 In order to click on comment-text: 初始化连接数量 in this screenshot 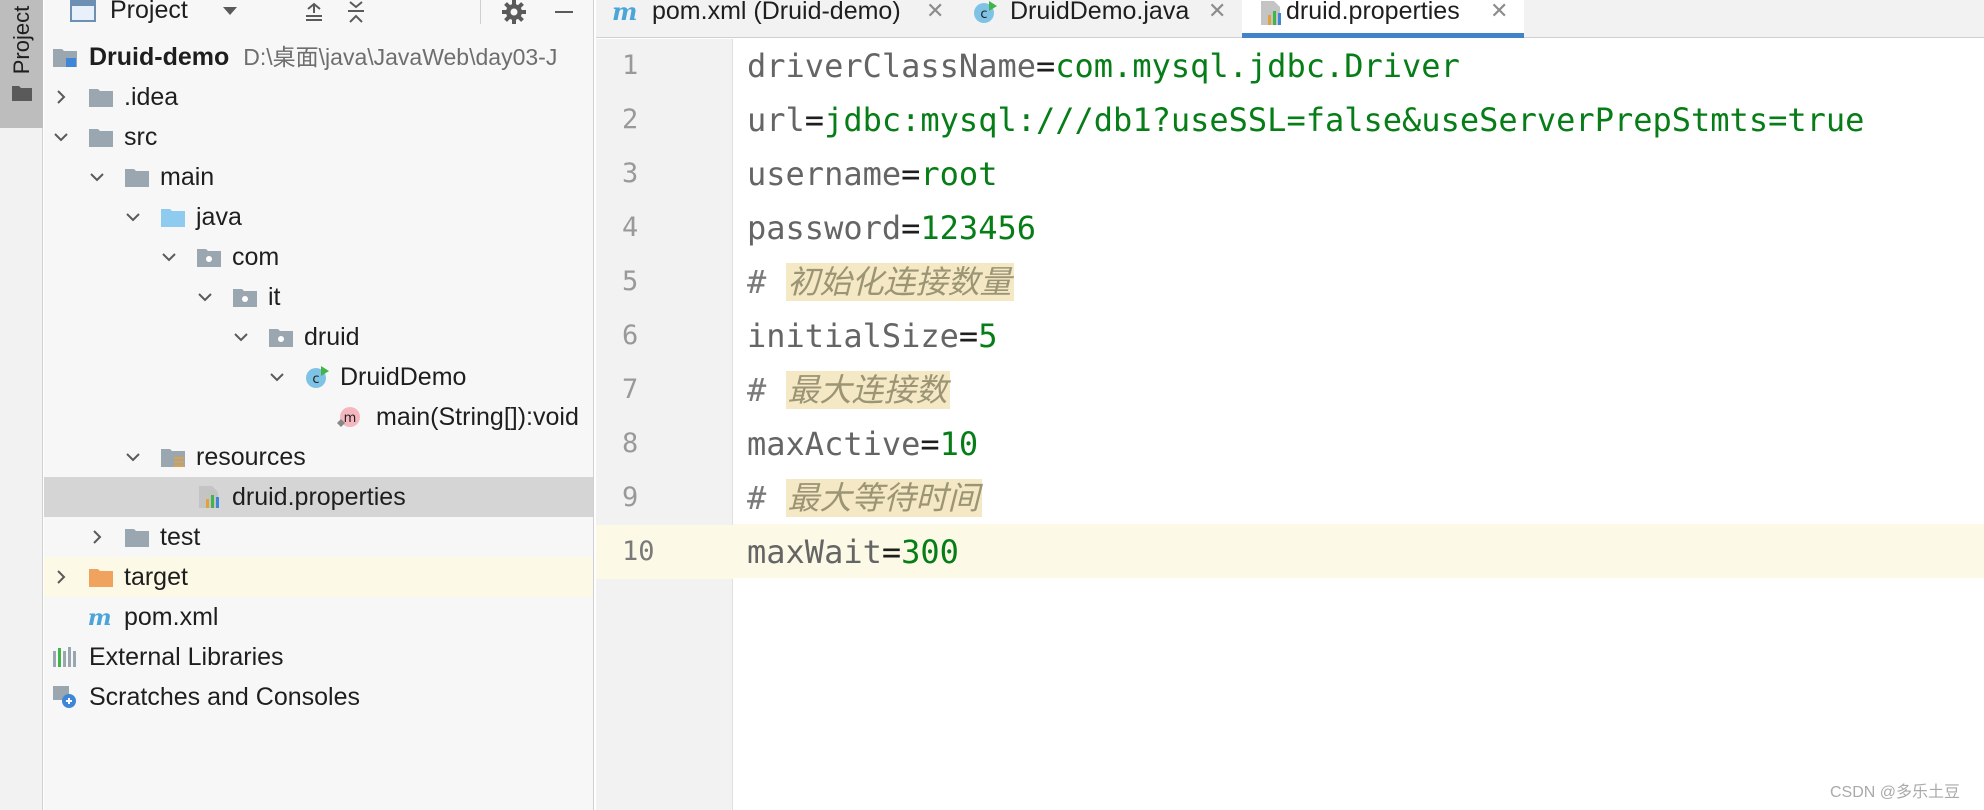, I will do `click(899, 282)`.